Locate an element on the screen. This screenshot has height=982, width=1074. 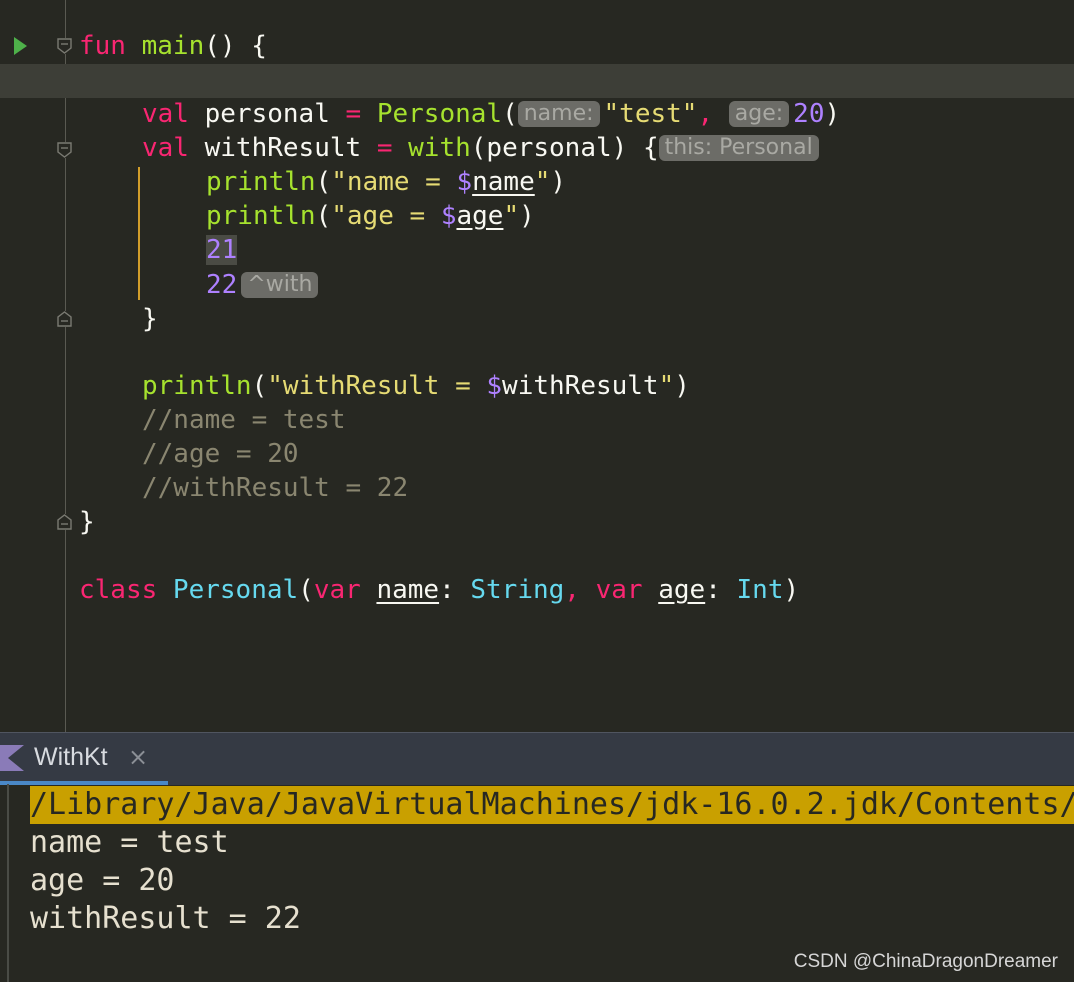
run-tab-bar: WithKt × is located at coordinates (537, 758).